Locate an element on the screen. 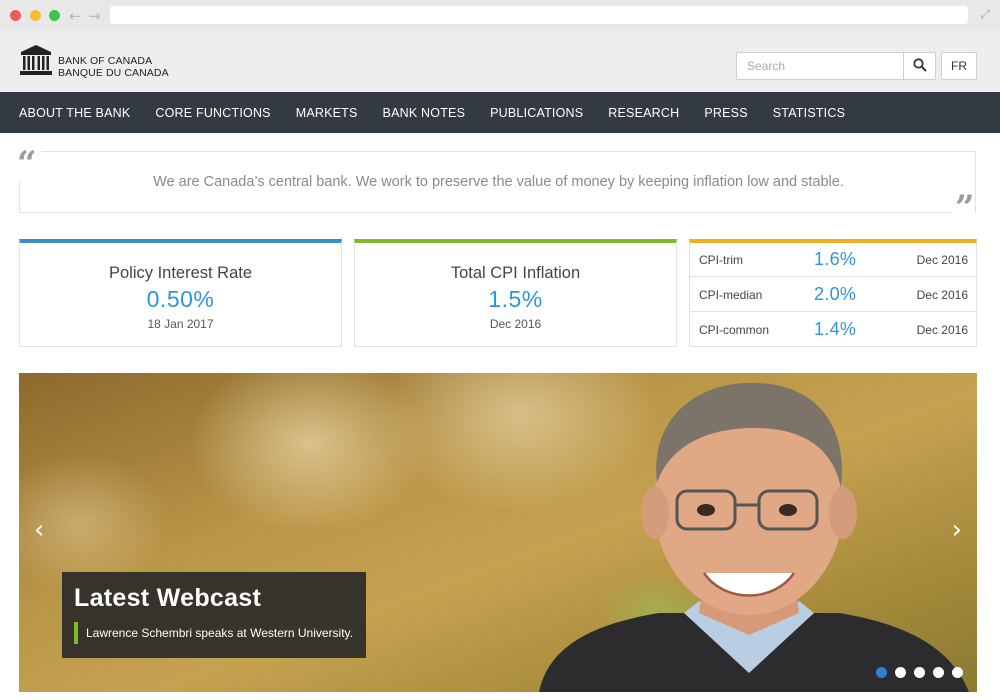 The image size is (1000, 700). close-quote-icon: ” is located at coordinates (963, 208).